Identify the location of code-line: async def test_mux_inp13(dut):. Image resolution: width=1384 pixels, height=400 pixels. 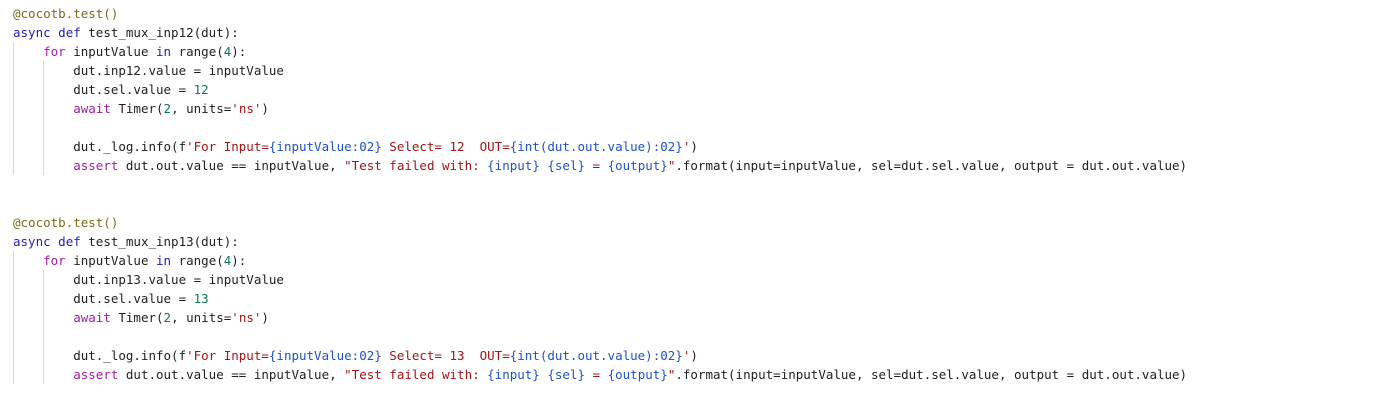
(600, 241).